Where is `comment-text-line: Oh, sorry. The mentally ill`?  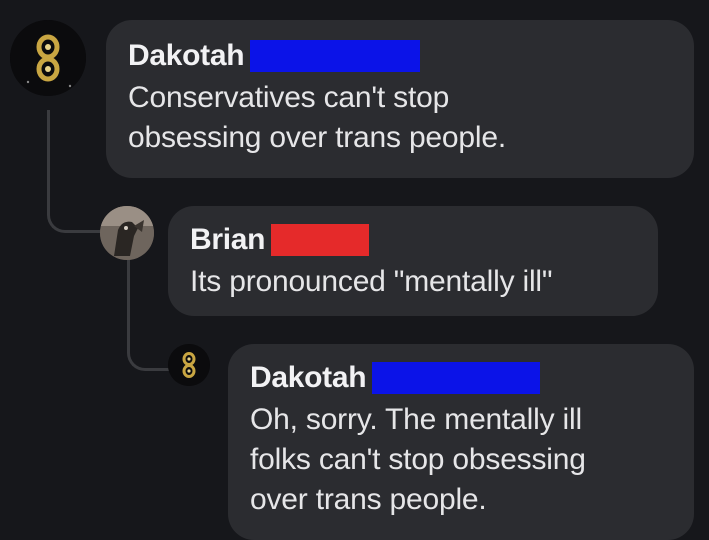 comment-text-line: Oh, sorry. The mentally ill is located at coordinates (416, 419).